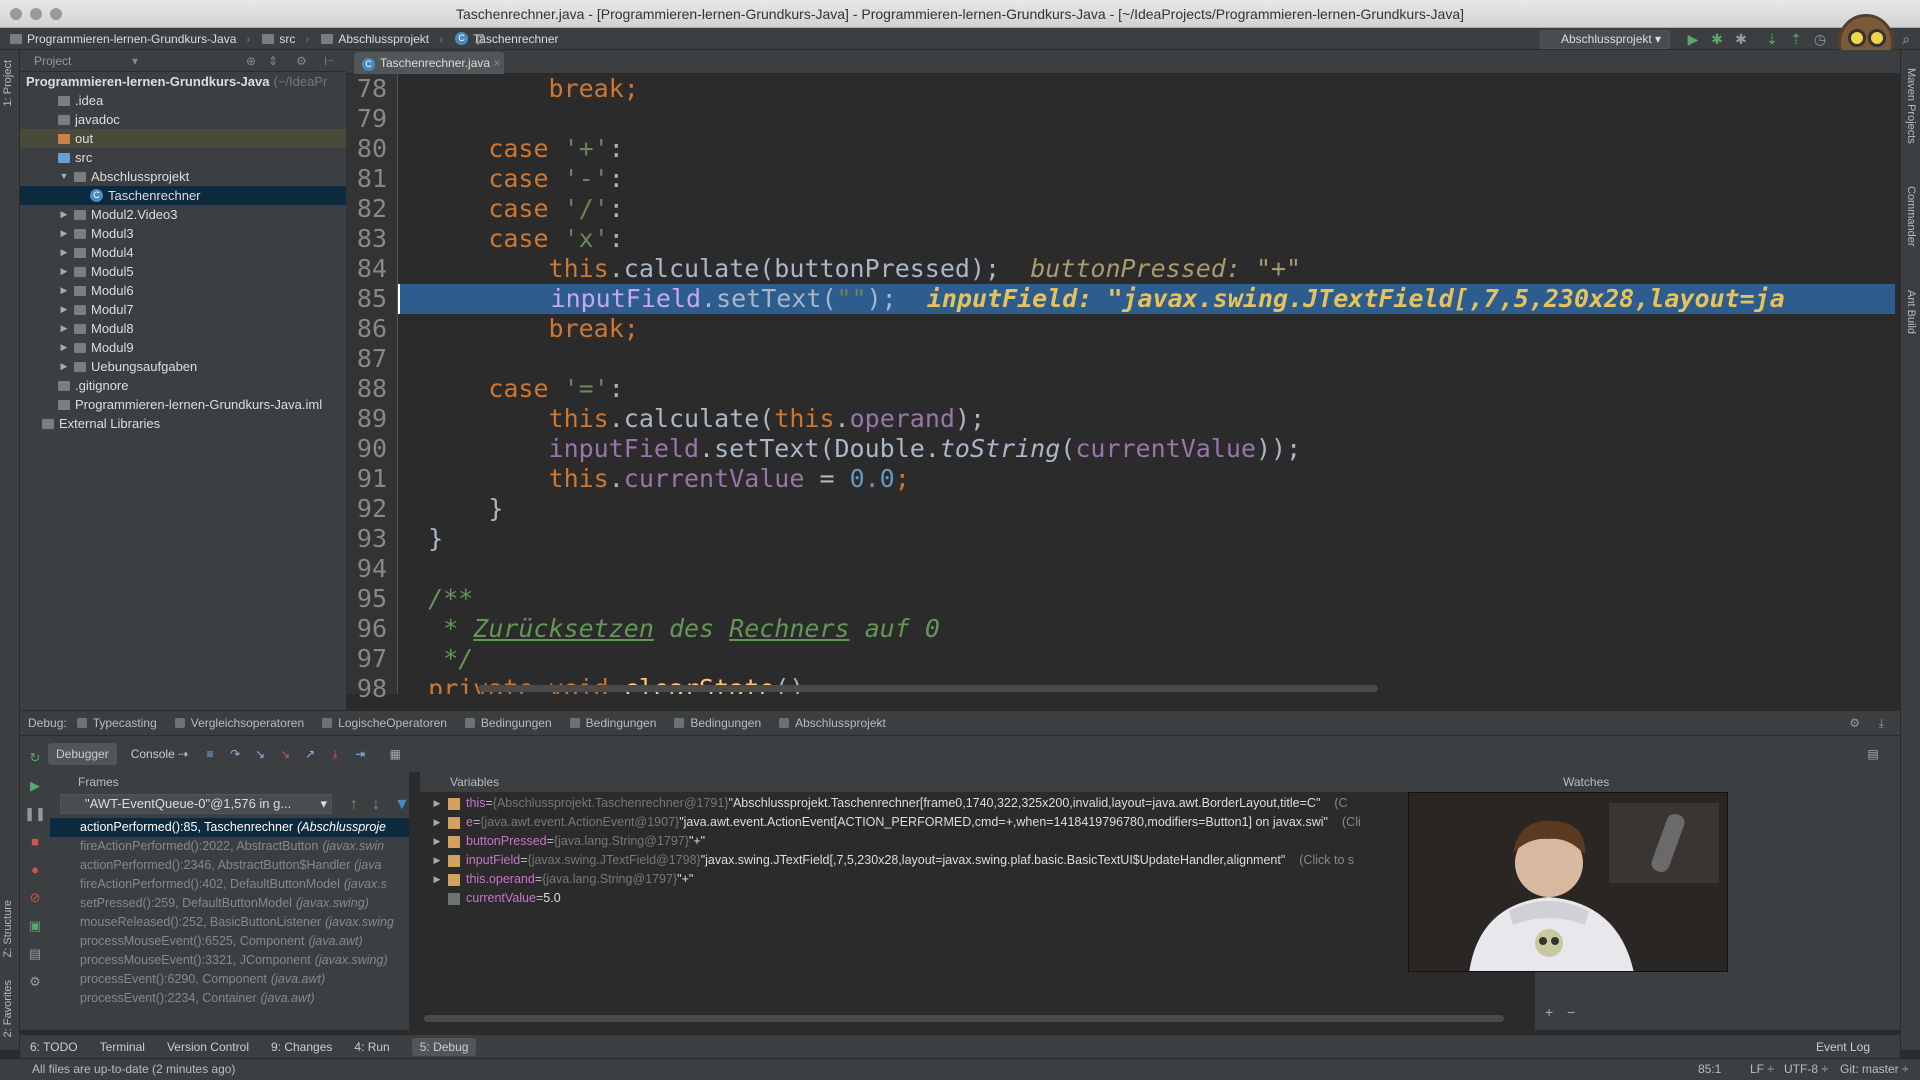 This screenshot has height=1080, width=1920. I want to click on breadcrumb-package: Abschlussprojekt ›, so click(382, 39).